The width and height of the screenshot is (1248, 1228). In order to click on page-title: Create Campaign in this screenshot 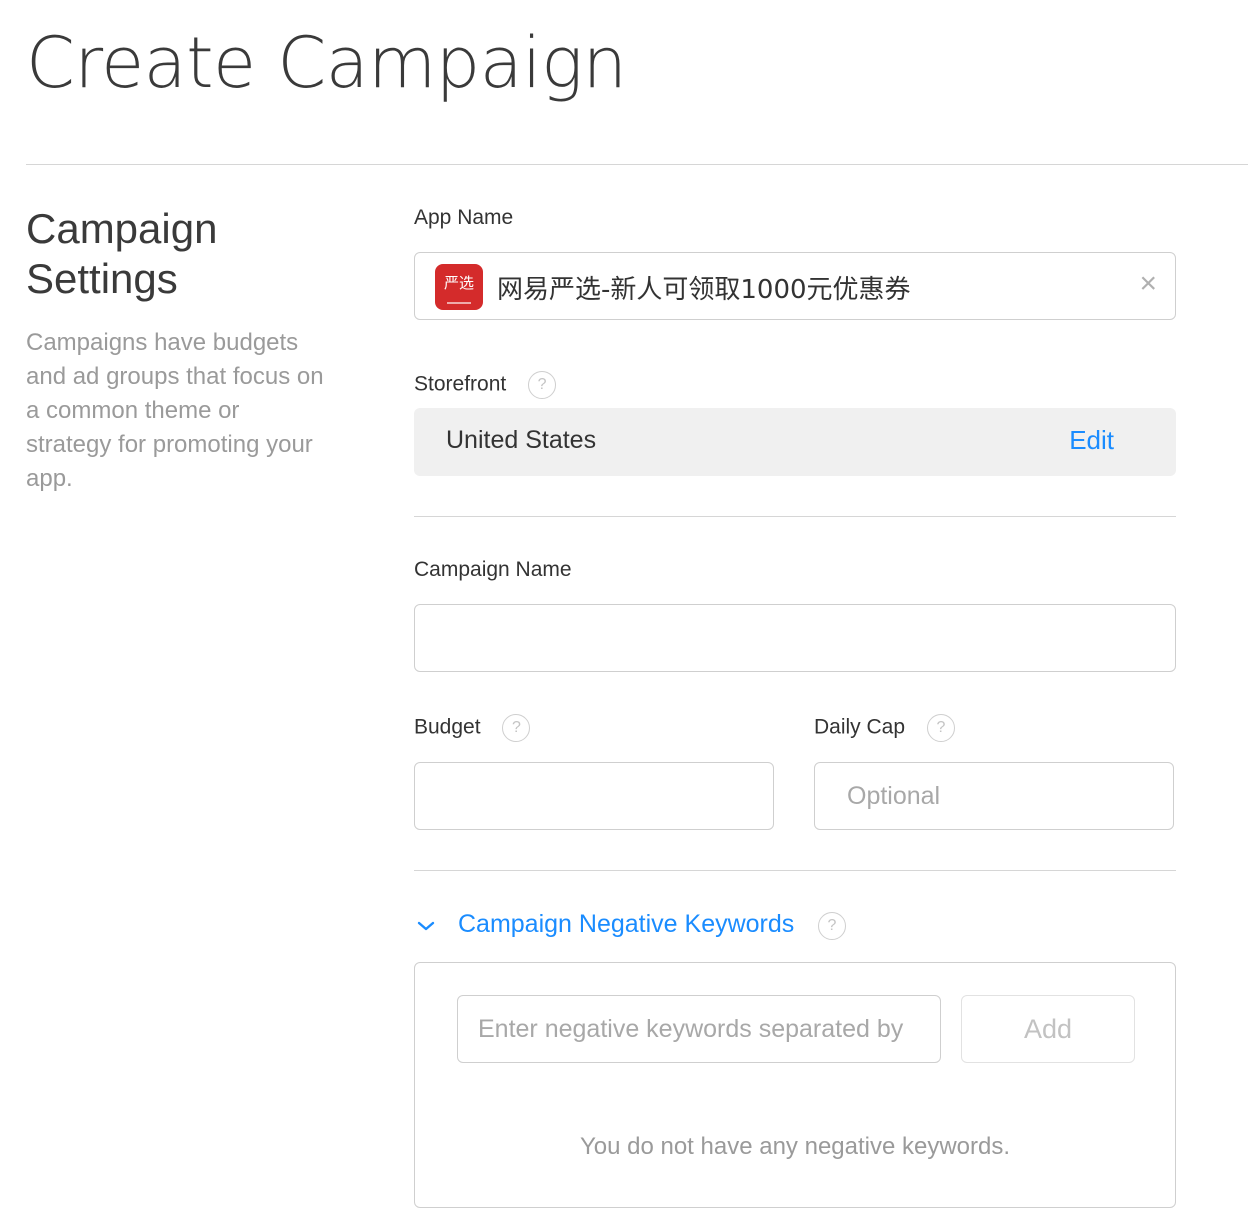, I will do `click(326, 63)`.